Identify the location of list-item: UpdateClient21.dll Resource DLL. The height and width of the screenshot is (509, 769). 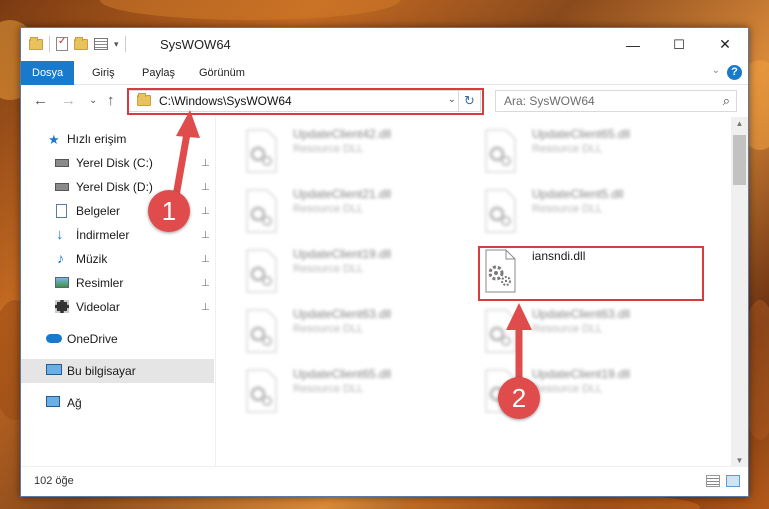
(358, 213).